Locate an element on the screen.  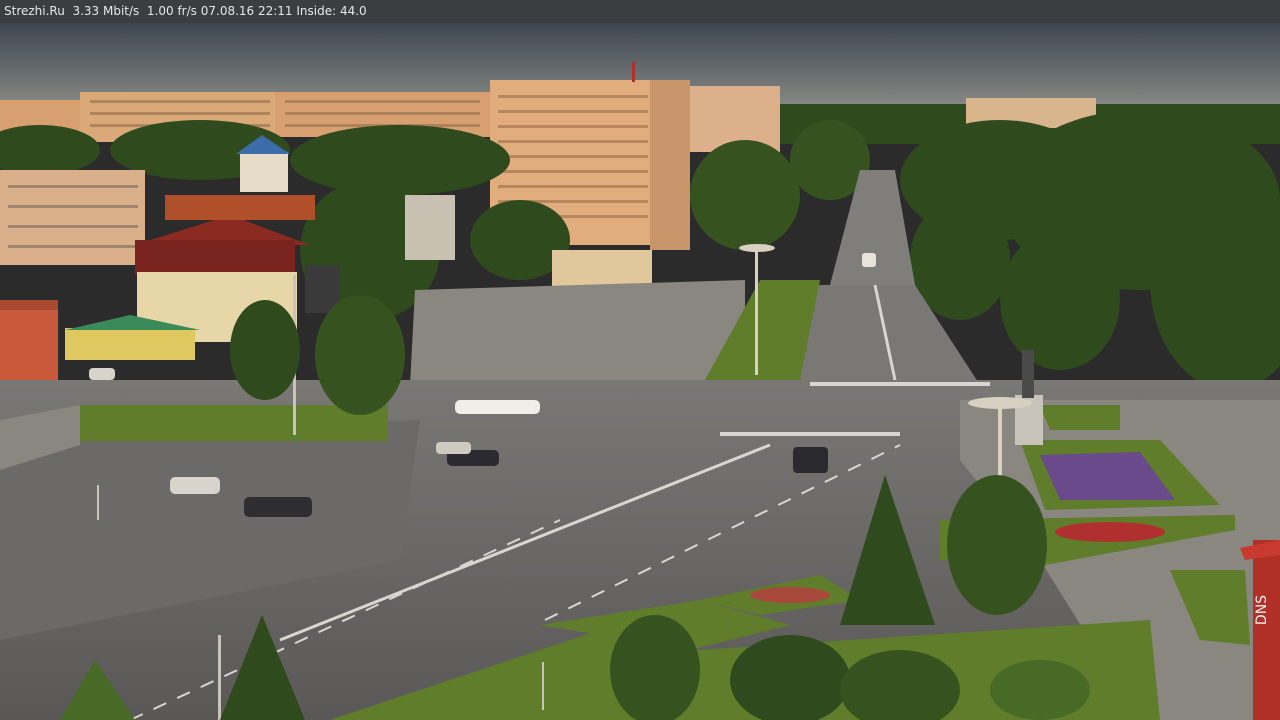
plaza is located at coordinates (577, 332).